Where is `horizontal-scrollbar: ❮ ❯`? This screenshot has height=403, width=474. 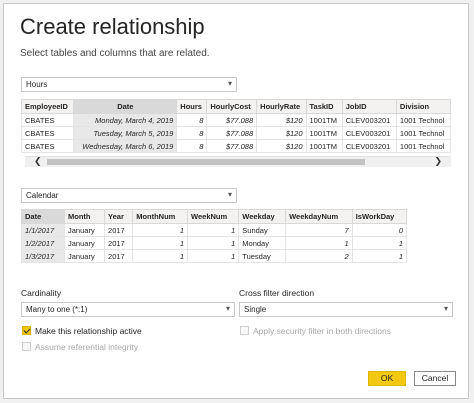
horizontal-scrollbar: ❮ ❯ is located at coordinates (238, 161).